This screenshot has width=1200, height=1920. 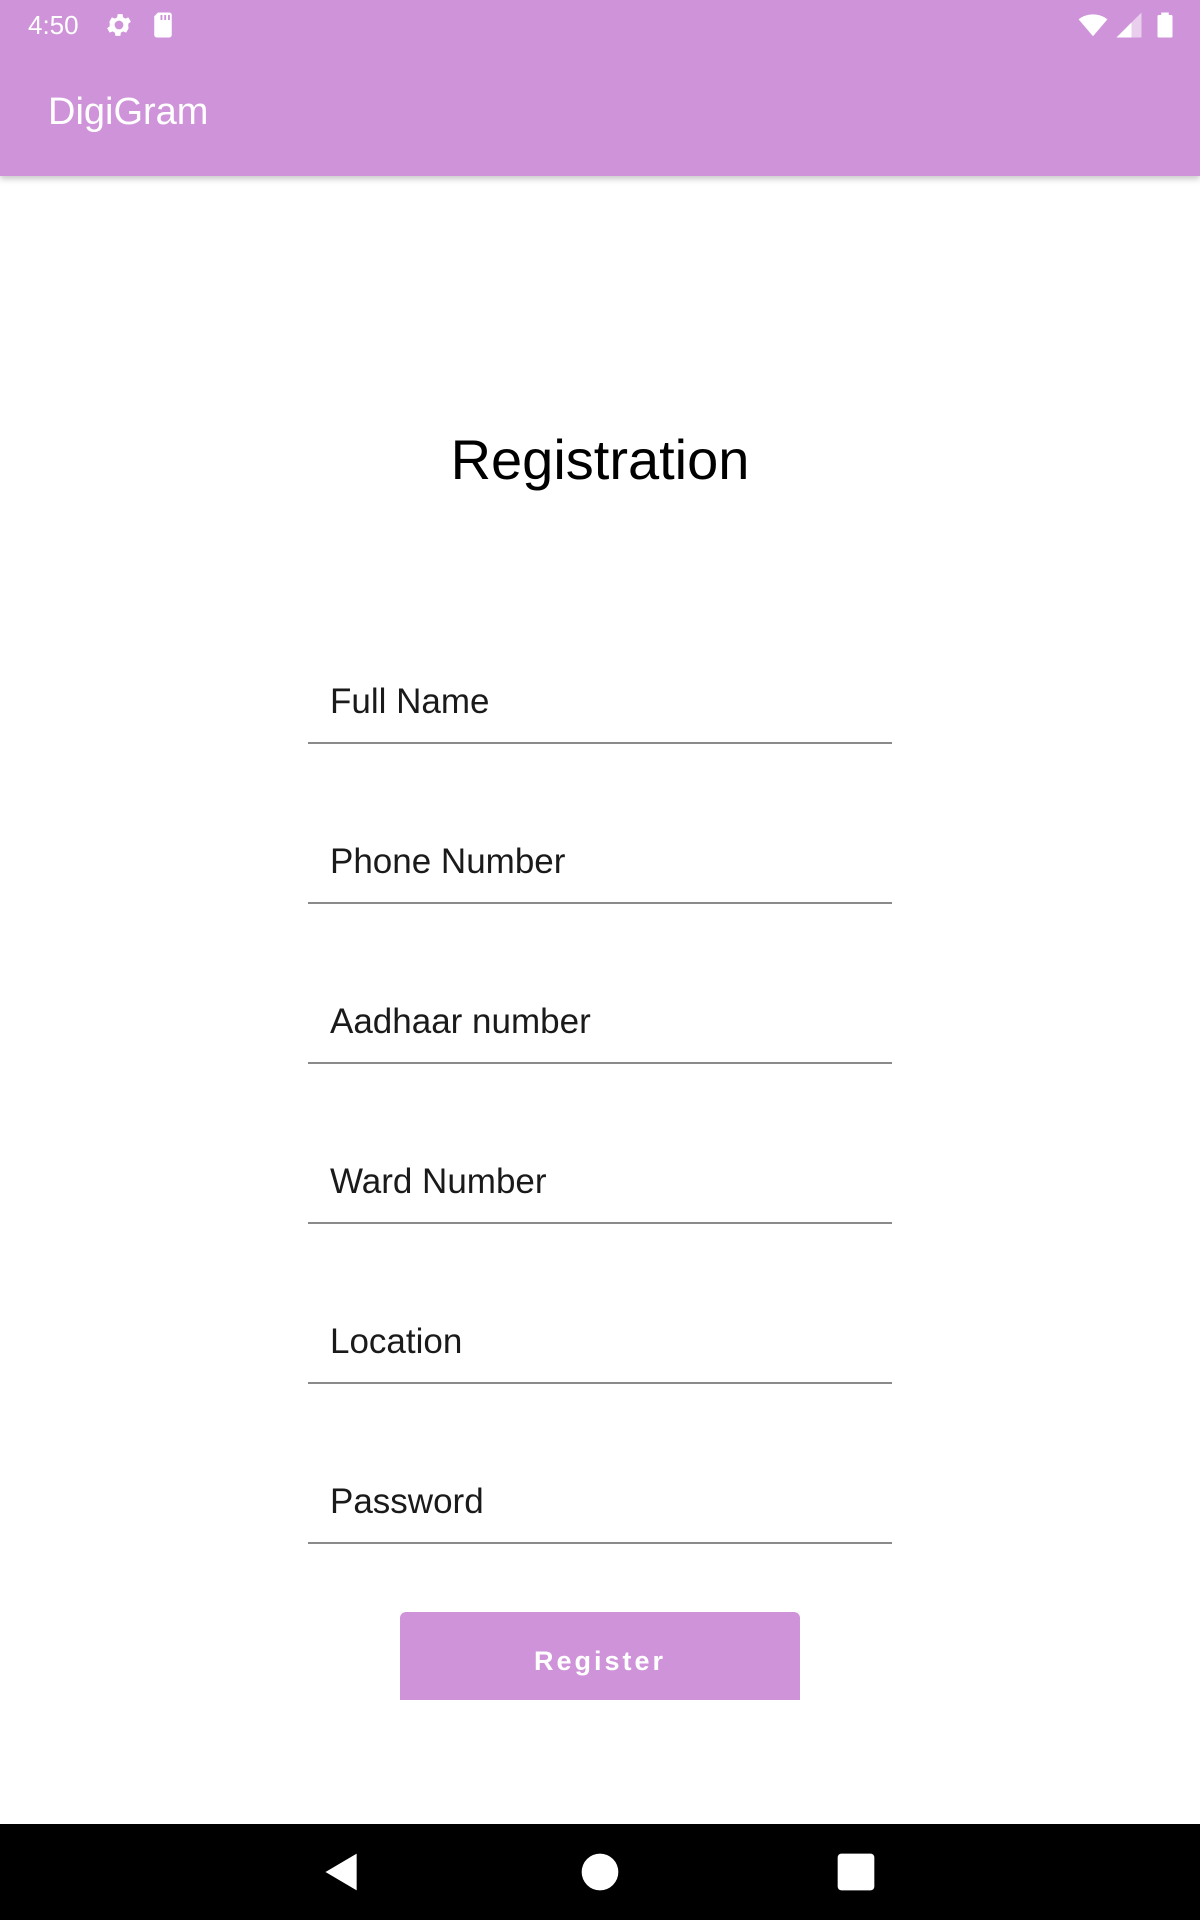 I want to click on home-icon, so click(x=600, y=1872).